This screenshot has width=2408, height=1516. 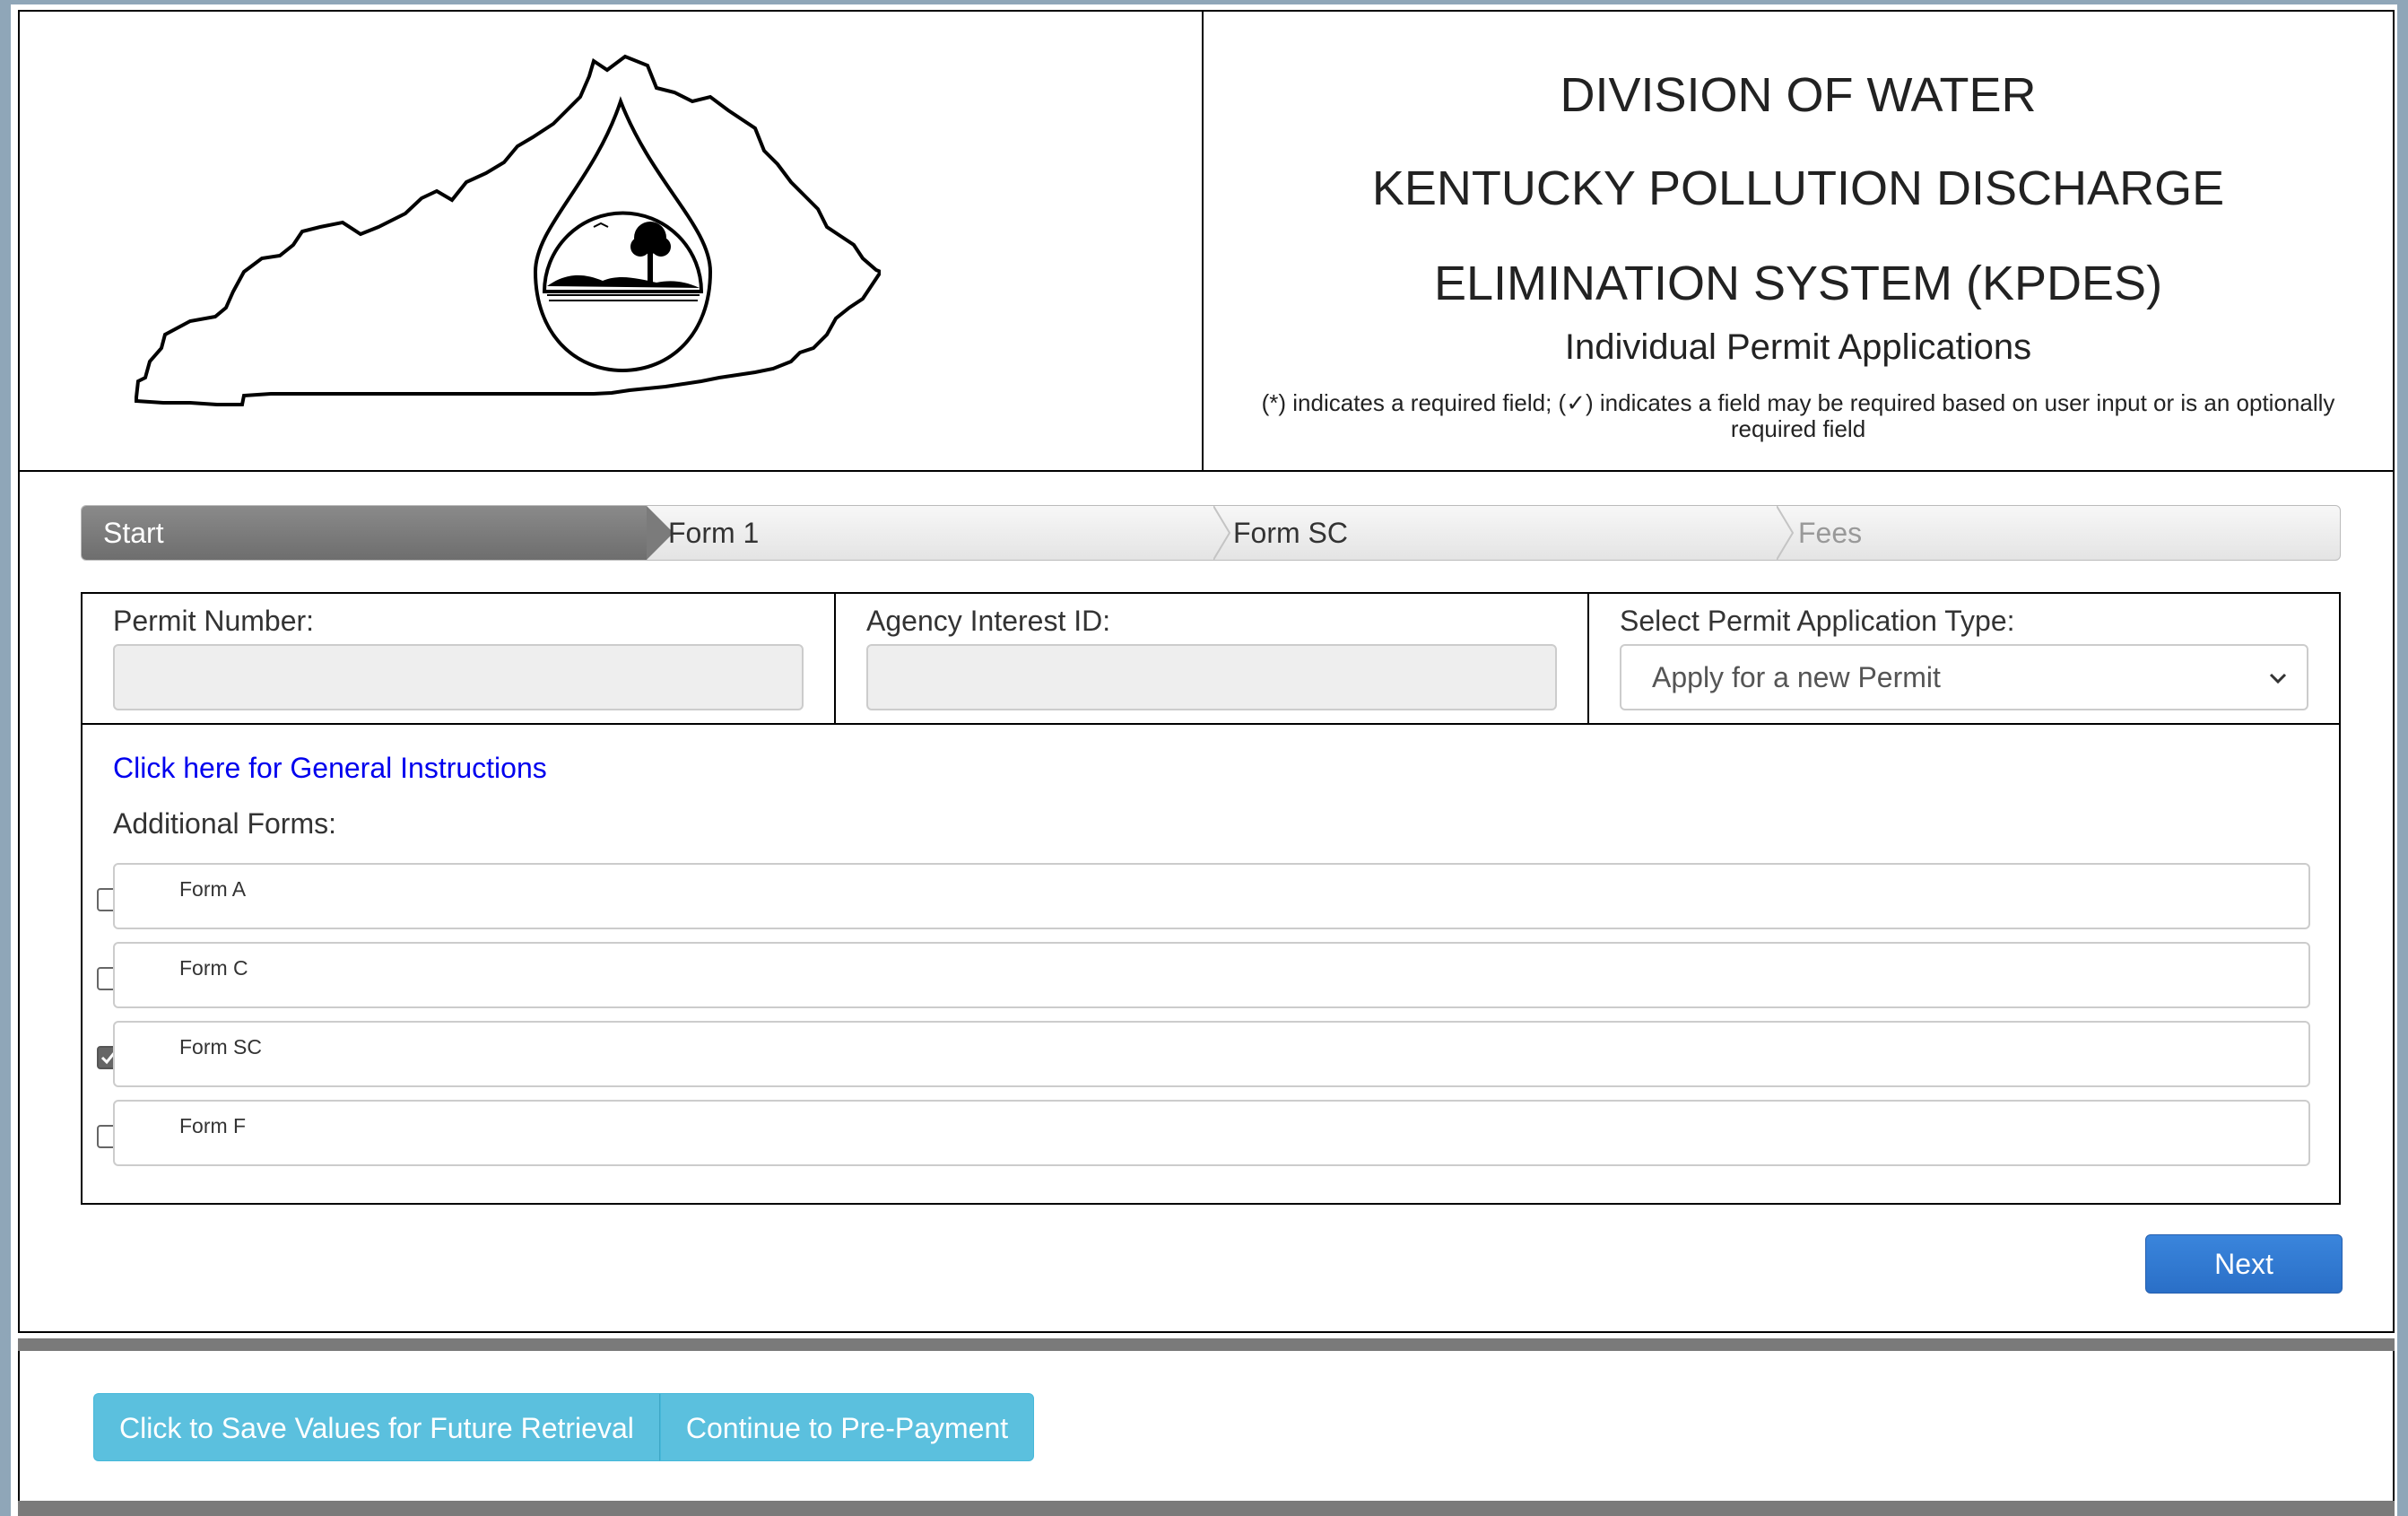 What do you see at coordinates (1798, 188) in the screenshot?
I see `header-line-2: KENTUCKY POLLUTION DISCHARGE` at bounding box center [1798, 188].